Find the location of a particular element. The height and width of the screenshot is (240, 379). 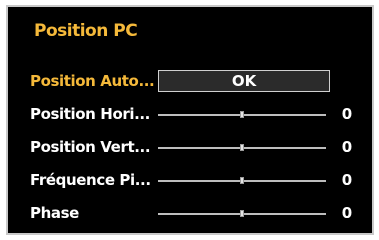

menu-row-position-auto: Position Auto... OK is located at coordinates (190, 82).